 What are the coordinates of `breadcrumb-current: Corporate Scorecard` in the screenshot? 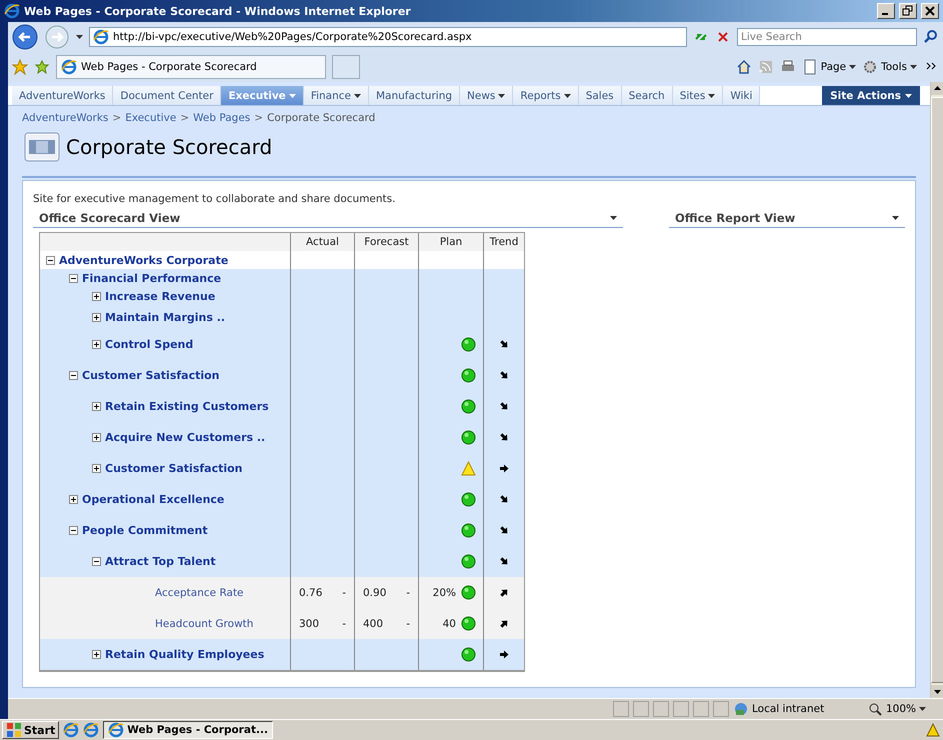 It's located at (321, 118).